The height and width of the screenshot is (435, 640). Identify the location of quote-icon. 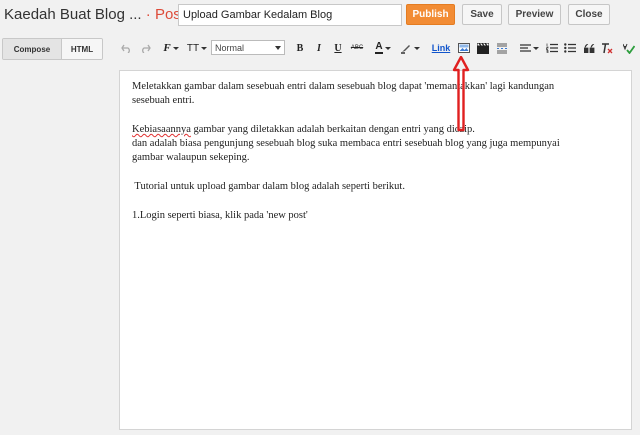
(588, 48).